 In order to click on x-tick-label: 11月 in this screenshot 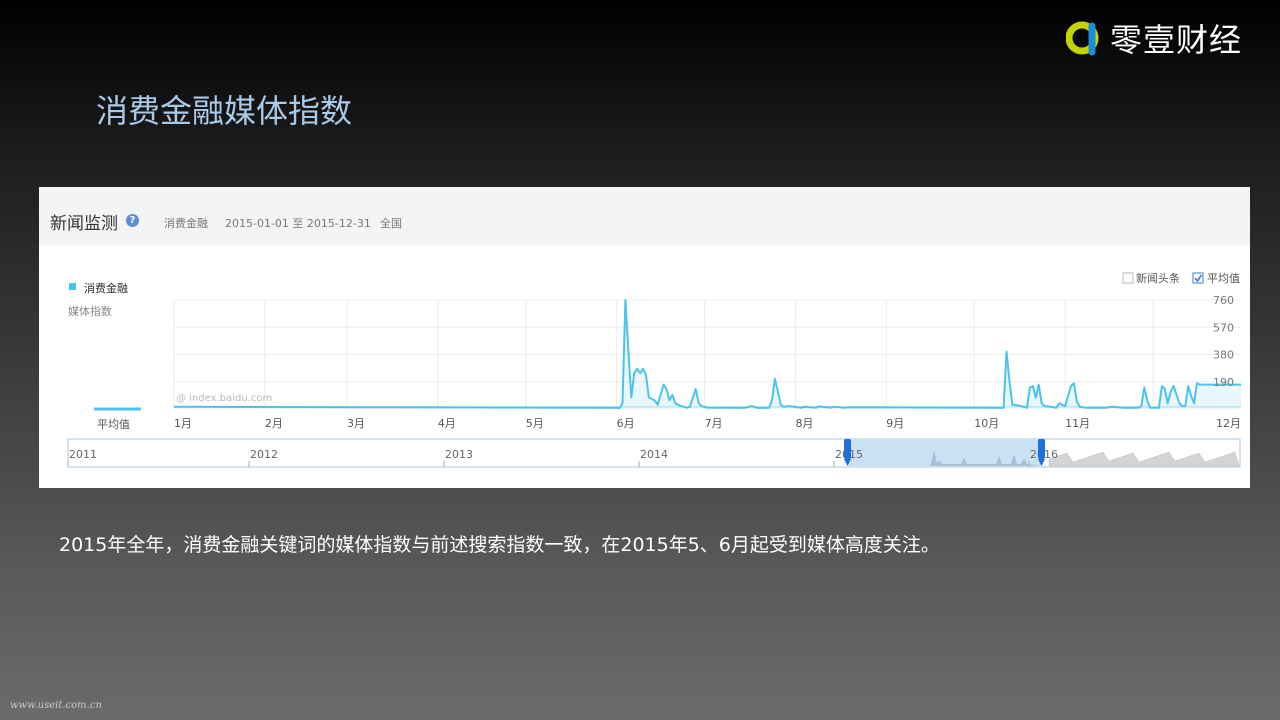, I will do `click(1077, 423)`.